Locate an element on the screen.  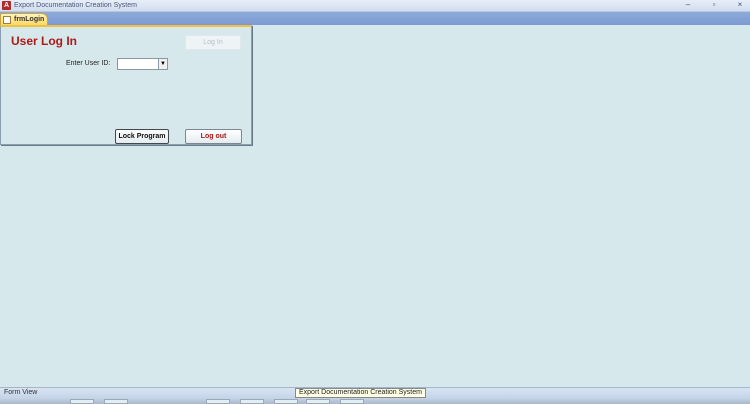
tab-frmlogin: frmLogin is located at coordinates (24, 19).